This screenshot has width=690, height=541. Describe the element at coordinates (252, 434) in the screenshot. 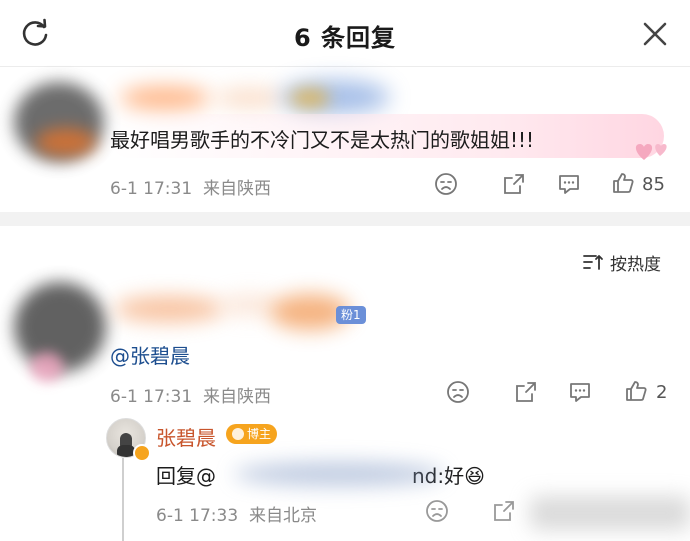

I see `blogger-badge: 博主` at that location.